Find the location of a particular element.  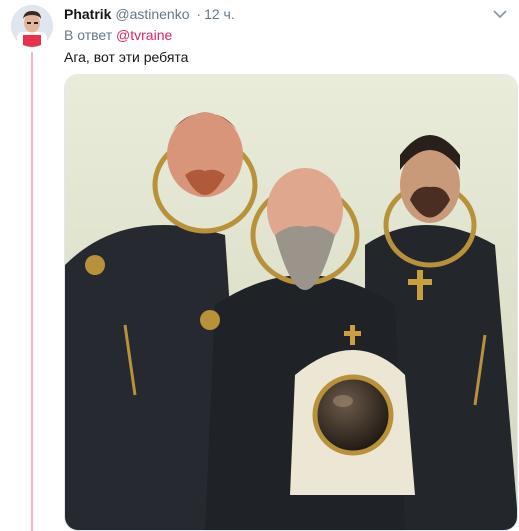

author-name: Phatrik is located at coordinates (87, 14).